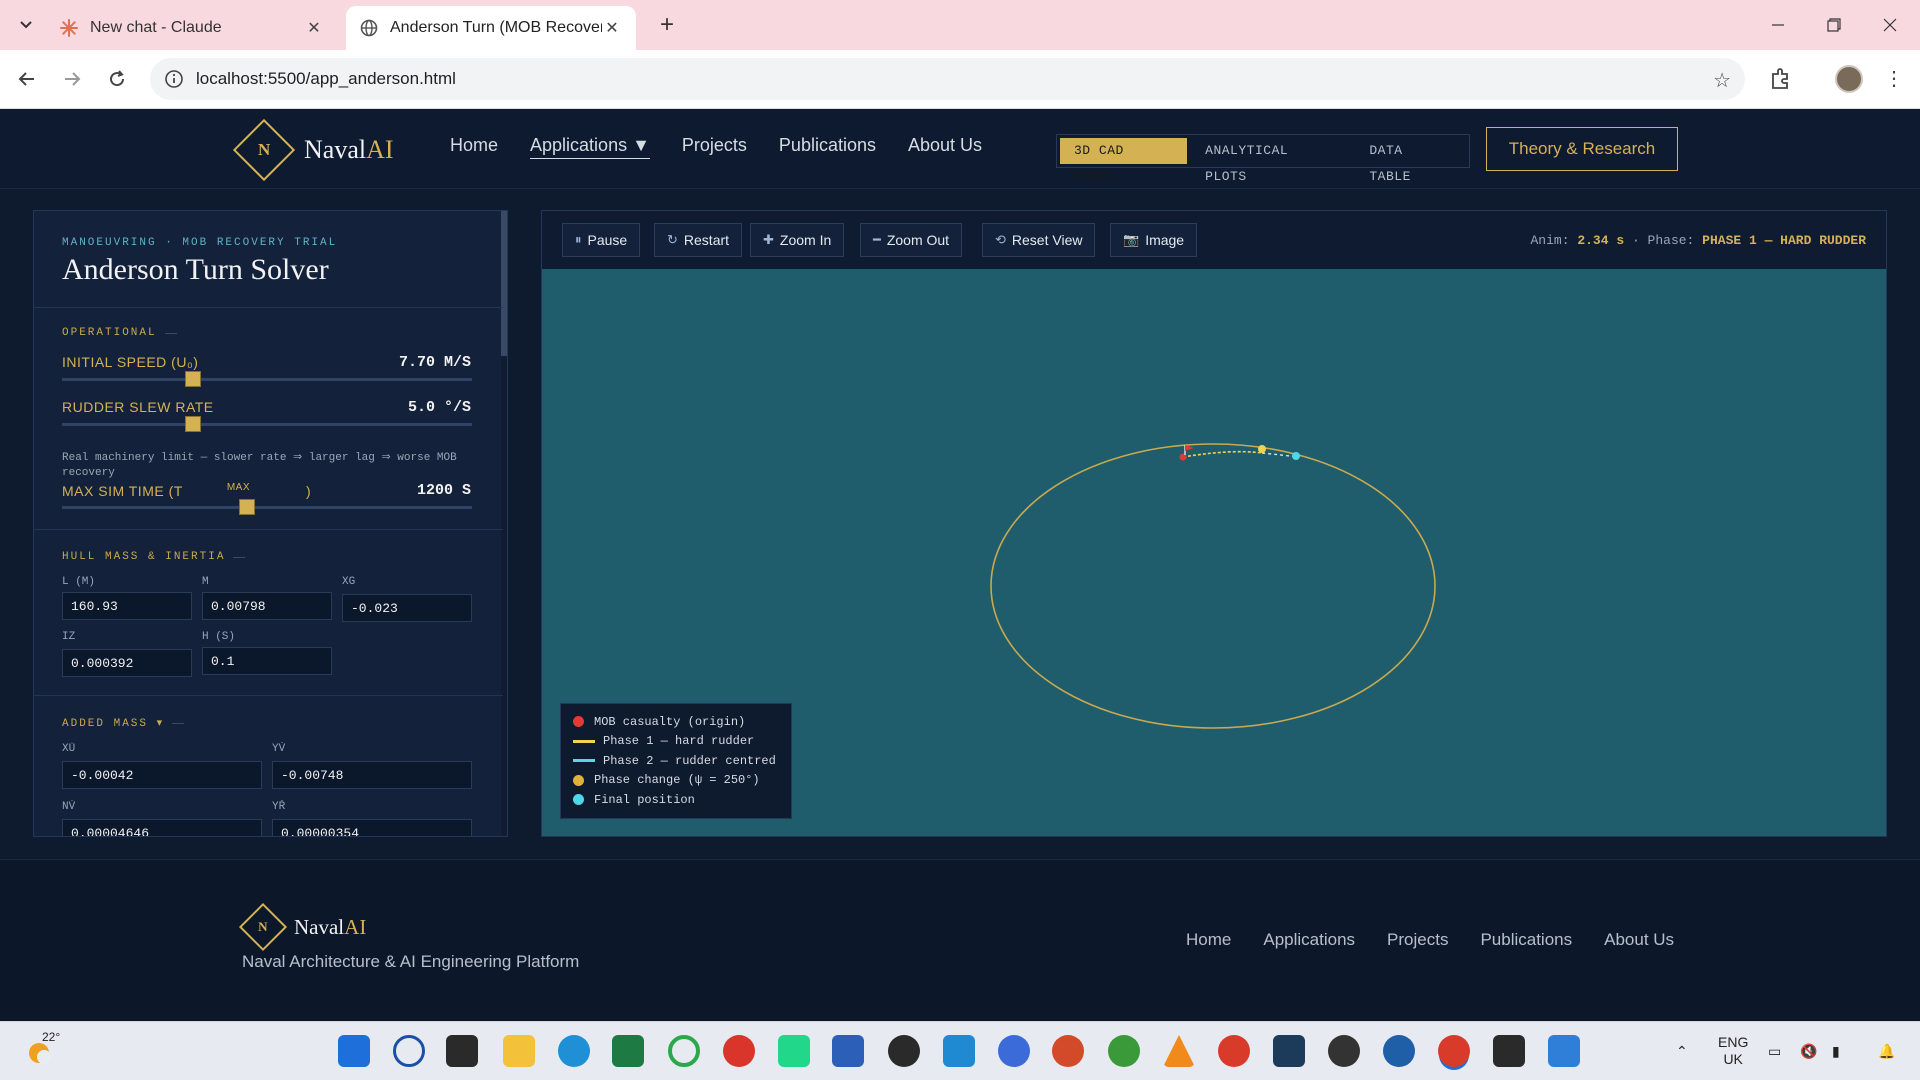  Describe the element at coordinates (117, 79) in the screenshot. I see `reload-button` at that location.